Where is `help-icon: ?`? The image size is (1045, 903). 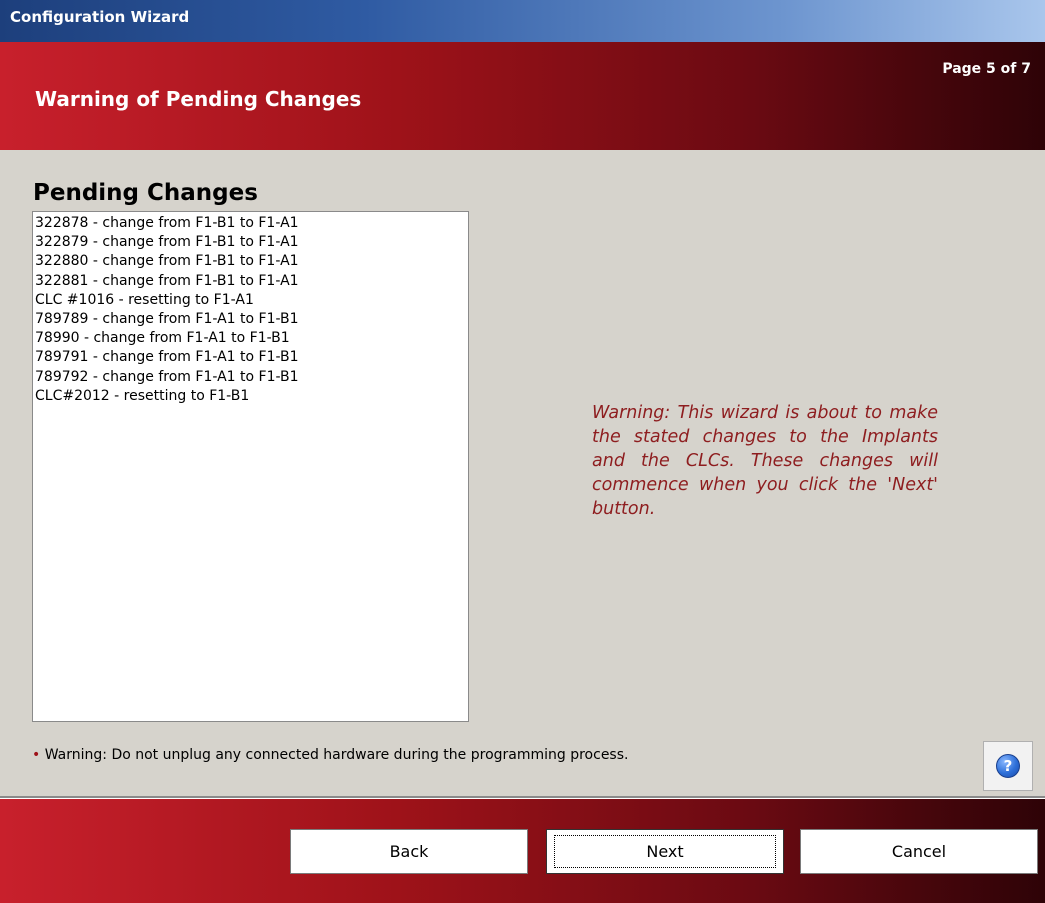 help-icon: ? is located at coordinates (1008, 766).